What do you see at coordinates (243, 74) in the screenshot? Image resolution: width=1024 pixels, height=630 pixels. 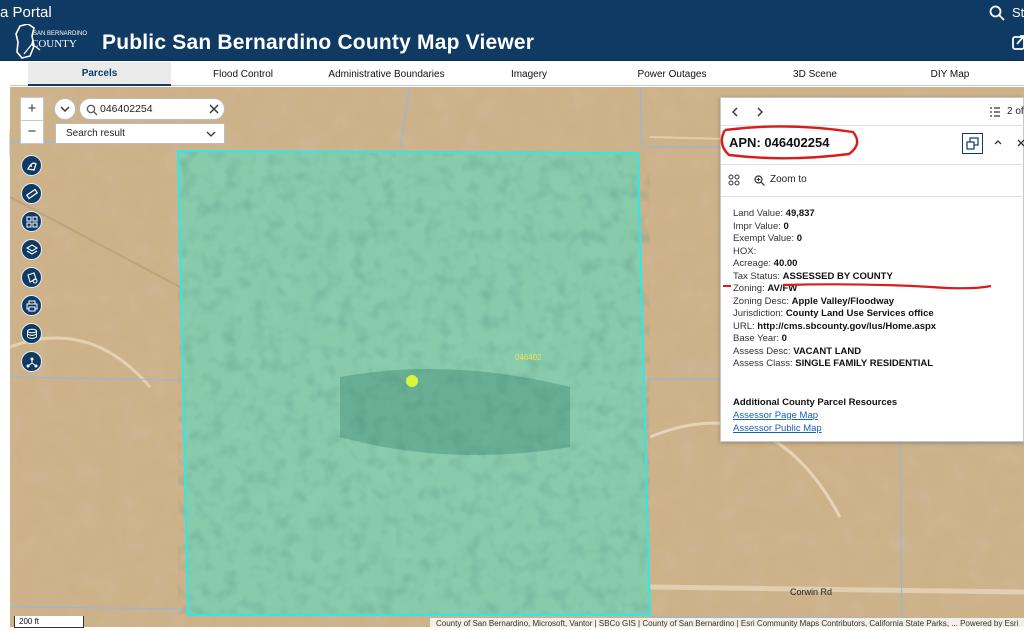 I see `tab-flood-control: Flood Control` at bounding box center [243, 74].